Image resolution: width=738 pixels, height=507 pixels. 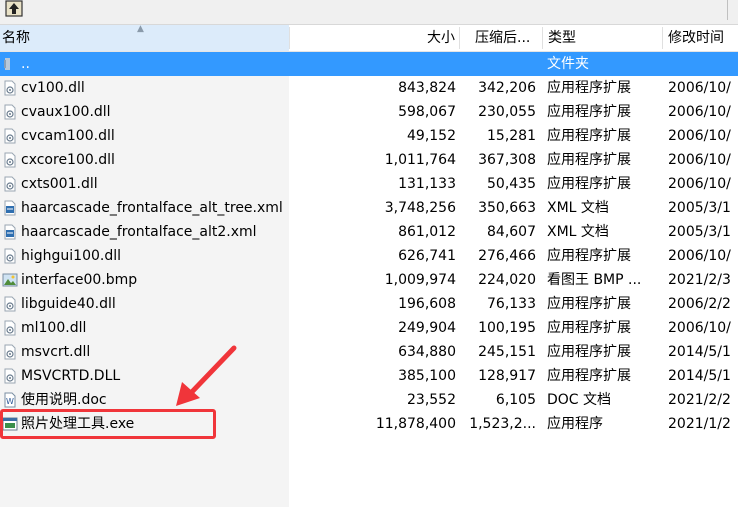 What do you see at coordinates (374, 38) in the screenshot?
I see `column-header-size: 大小` at bounding box center [374, 38].